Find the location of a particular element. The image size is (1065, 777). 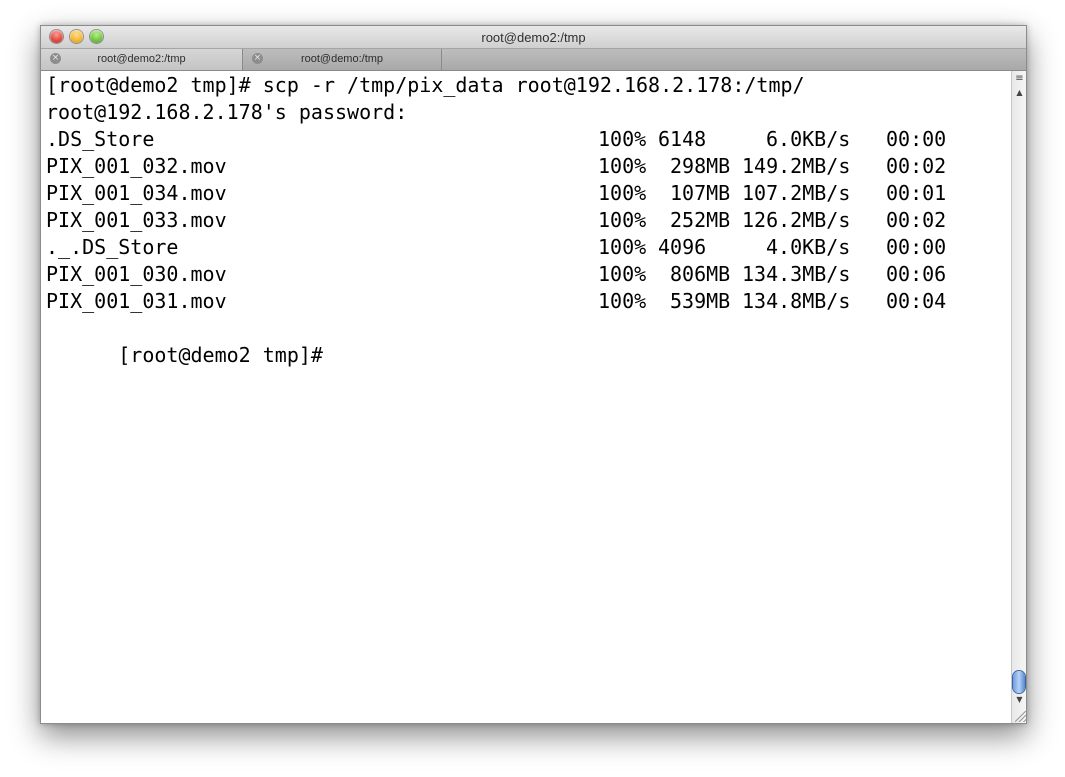

tab-demo: × root@demo:/tmp is located at coordinates (342, 59).